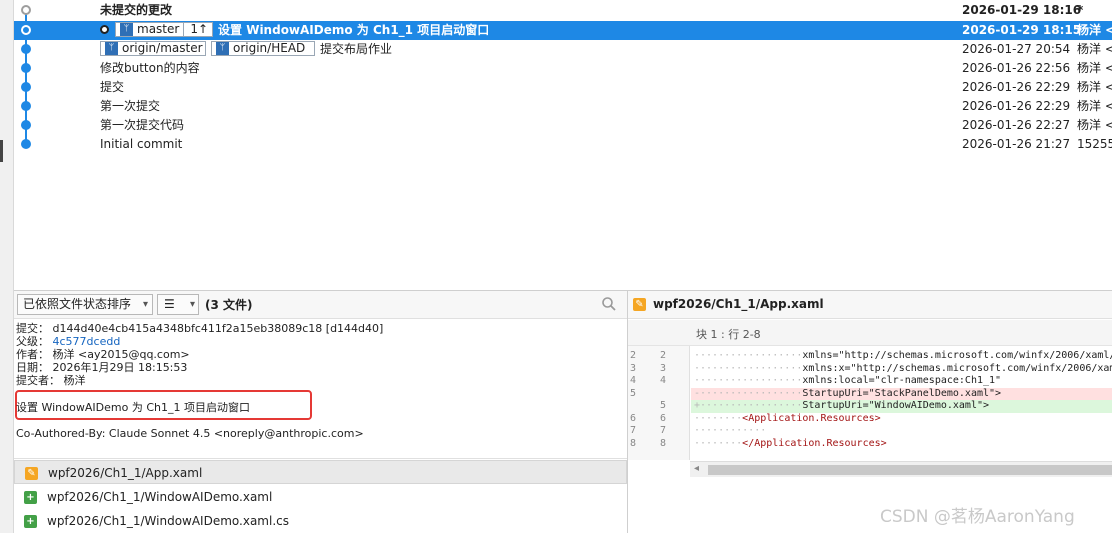 This screenshot has height=533, width=1112. I want to click on parent-hash-link: 4c577dcedd, so click(87, 341).